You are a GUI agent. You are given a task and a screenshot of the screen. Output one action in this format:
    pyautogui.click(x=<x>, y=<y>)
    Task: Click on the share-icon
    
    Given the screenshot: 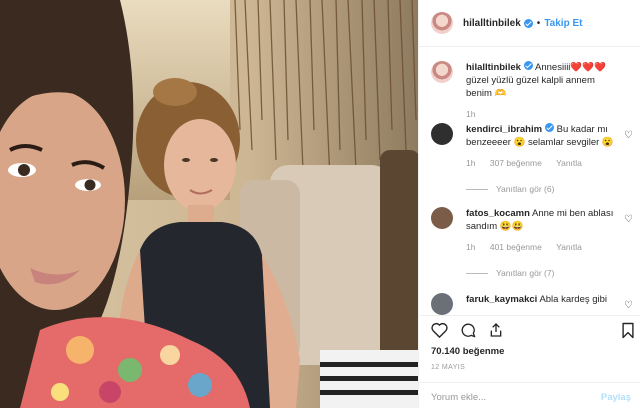 What is the action you would take?
    pyautogui.click(x=496, y=330)
    